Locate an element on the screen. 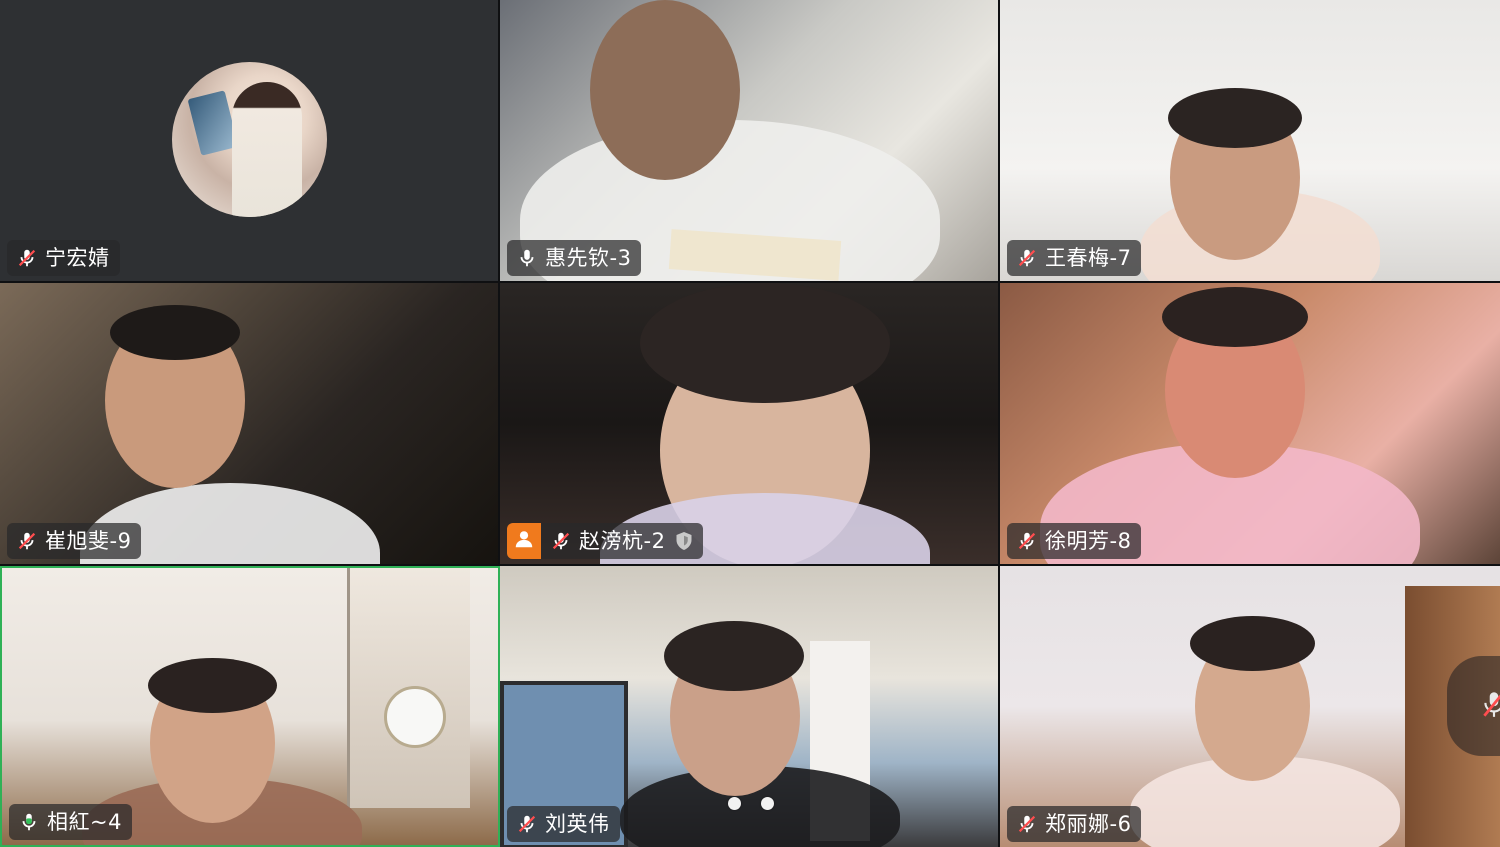 This screenshot has width=1500, height=847. participant-tile-4: 崔旭斐-9 is located at coordinates (250, 423).